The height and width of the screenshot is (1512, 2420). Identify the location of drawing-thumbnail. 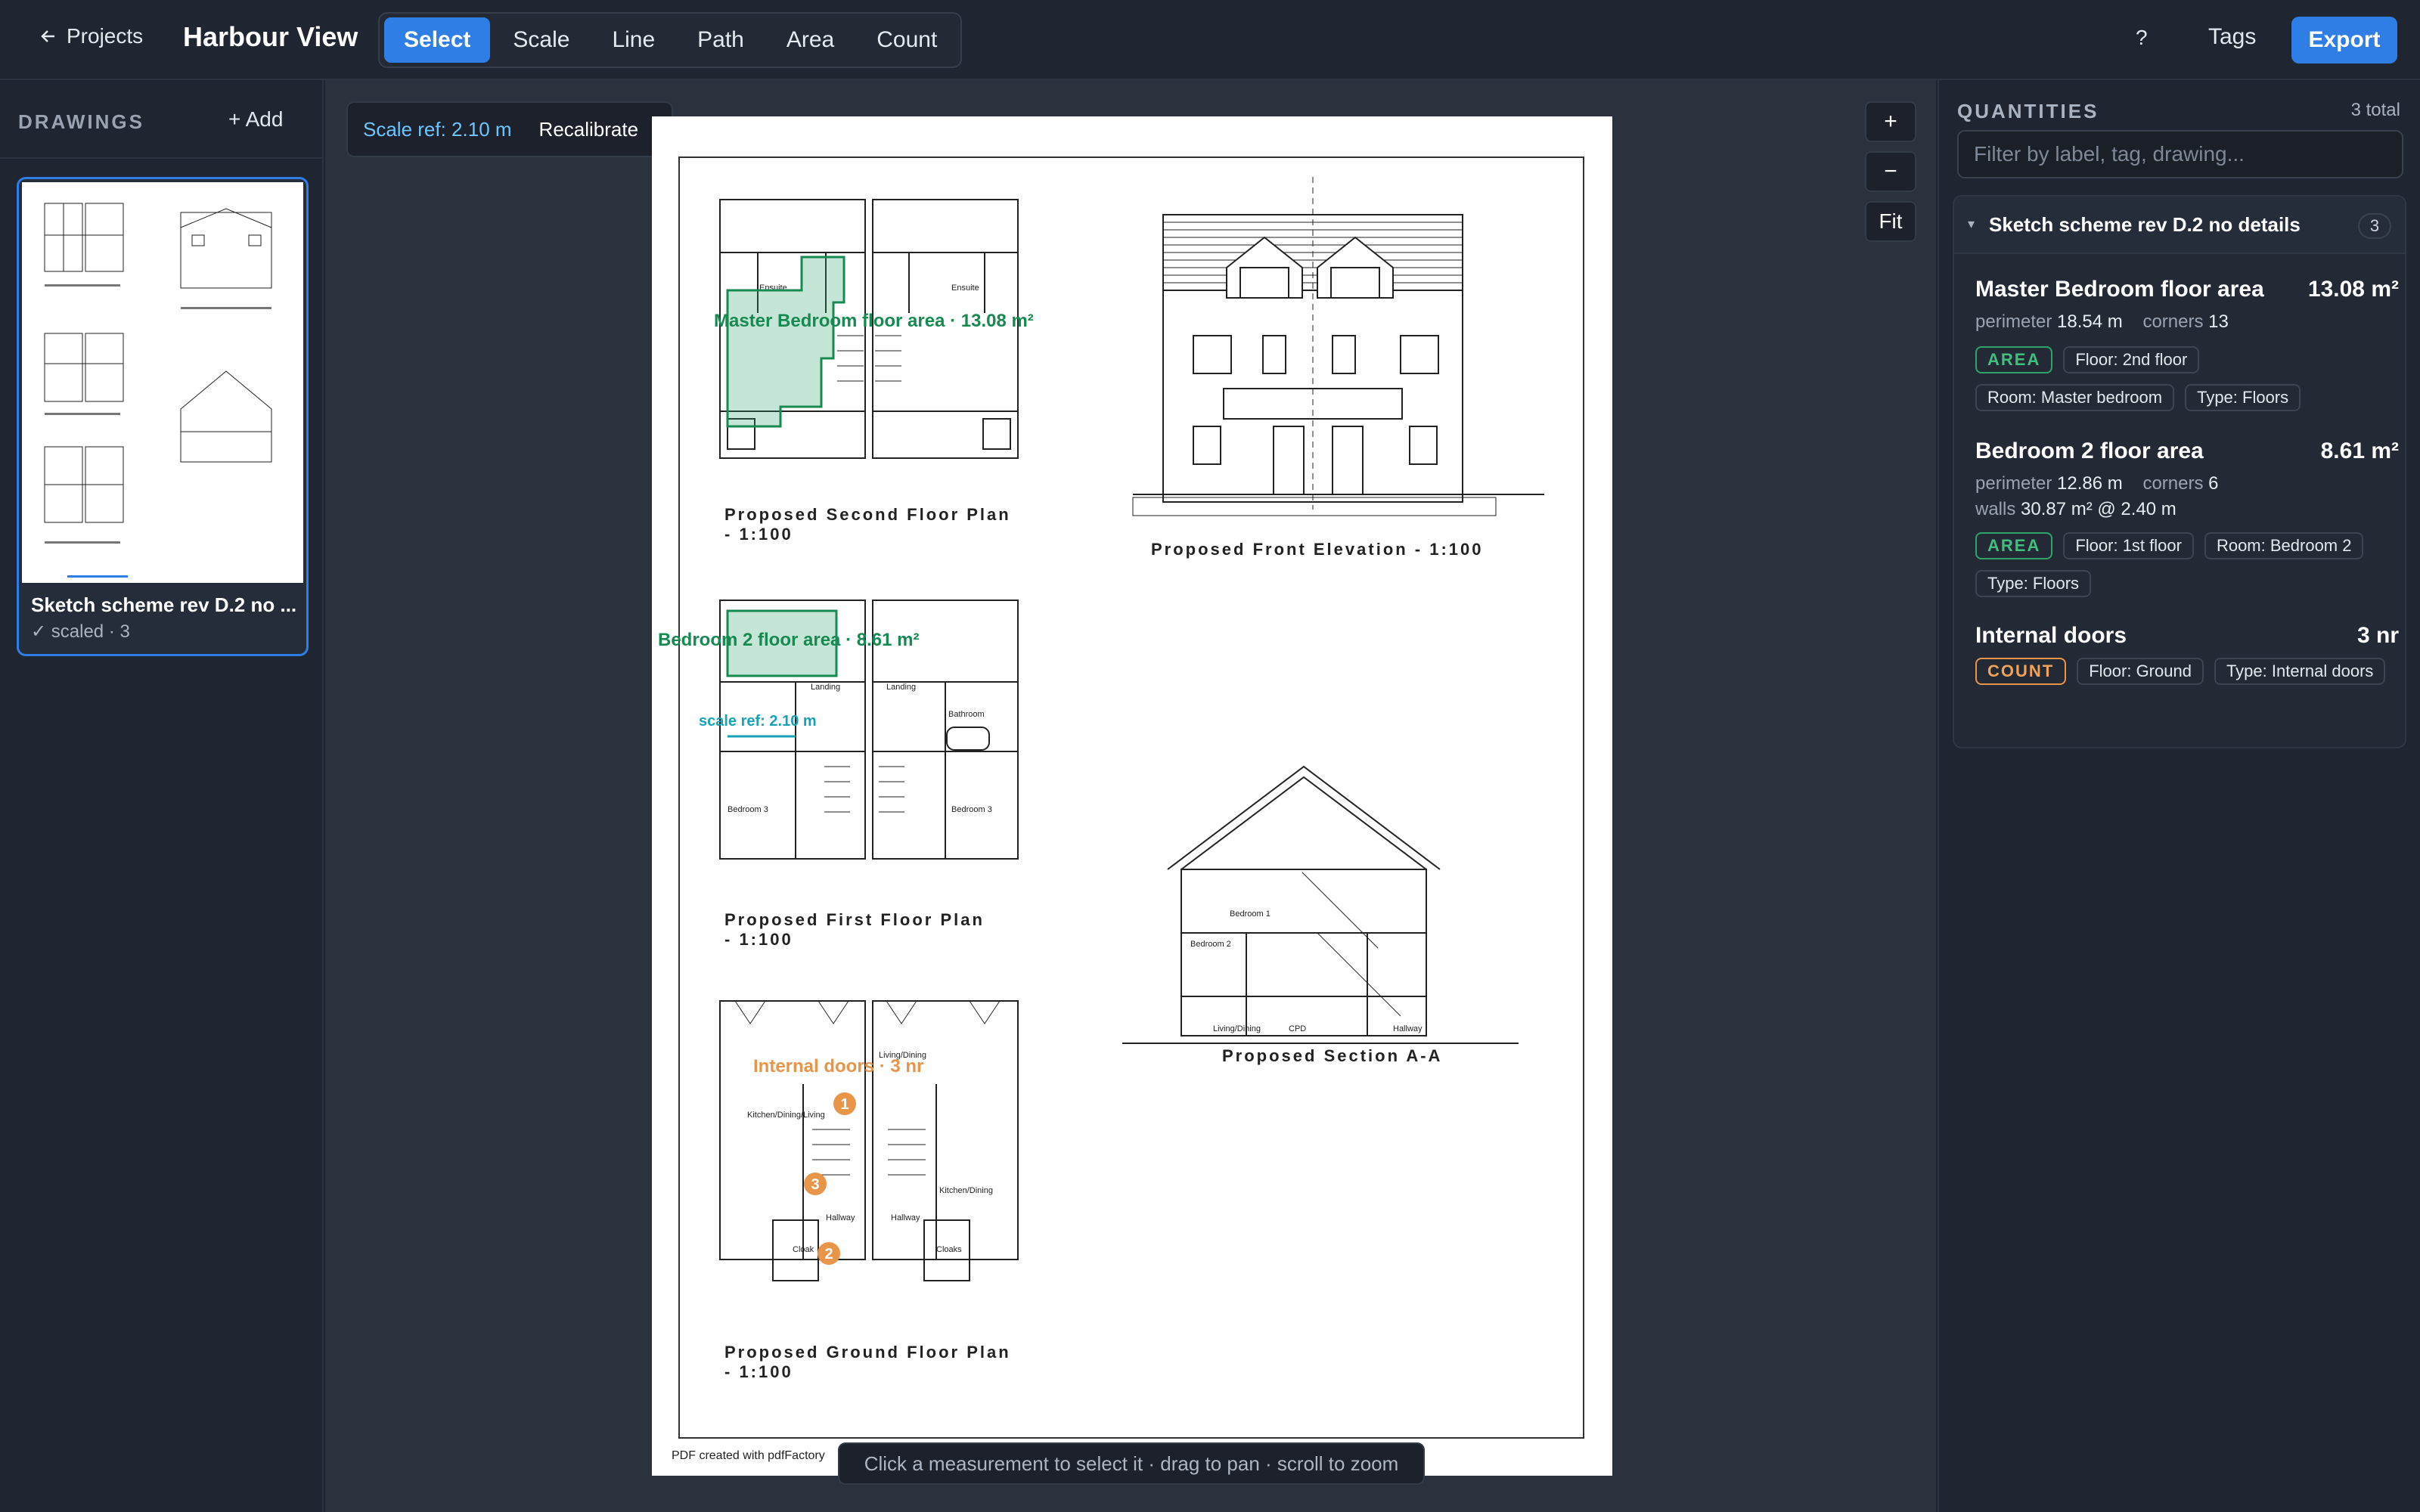
(162, 382).